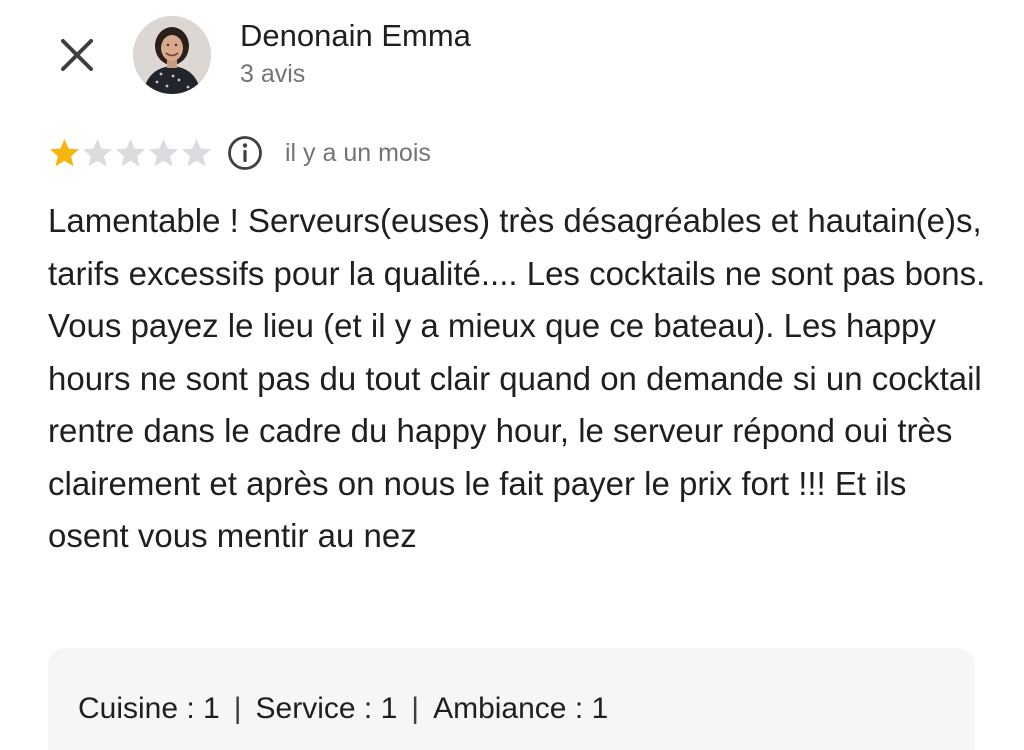  Describe the element at coordinates (358, 152) in the screenshot. I see `review-date: il y a un mois` at that location.